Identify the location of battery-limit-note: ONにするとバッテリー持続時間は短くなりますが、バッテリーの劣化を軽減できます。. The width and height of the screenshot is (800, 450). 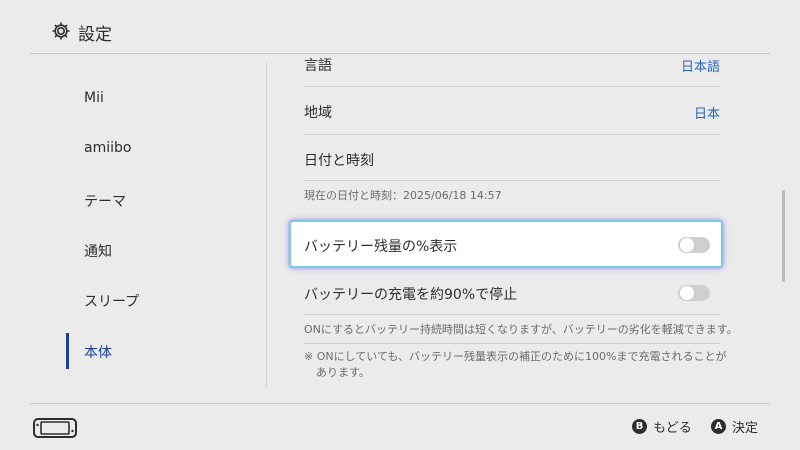
(521, 329).